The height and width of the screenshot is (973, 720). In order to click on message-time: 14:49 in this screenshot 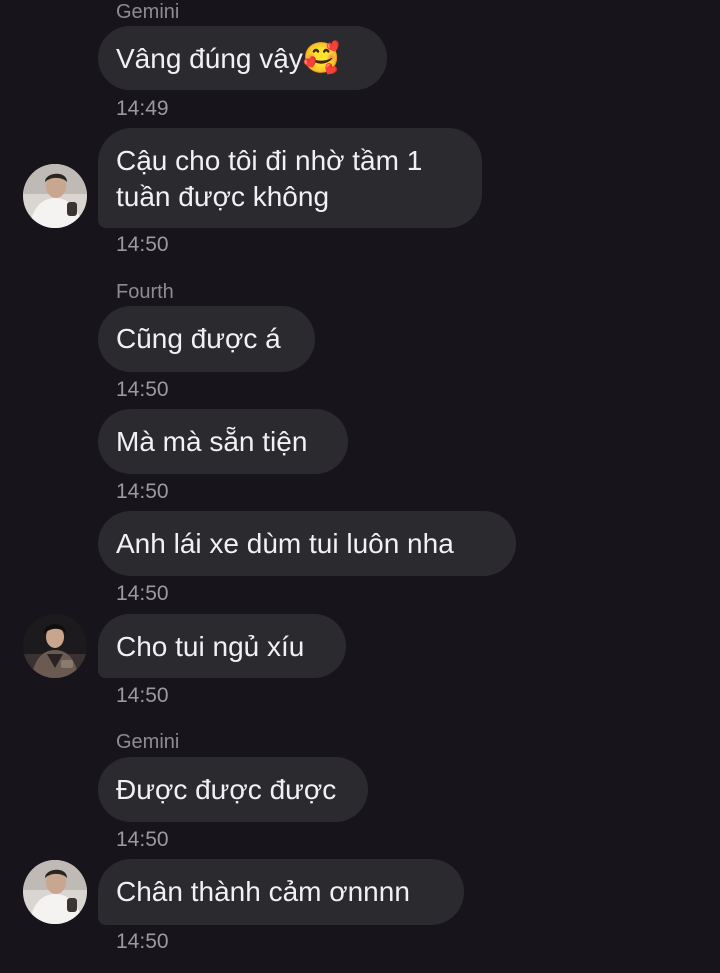, I will do `click(142, 108)`.